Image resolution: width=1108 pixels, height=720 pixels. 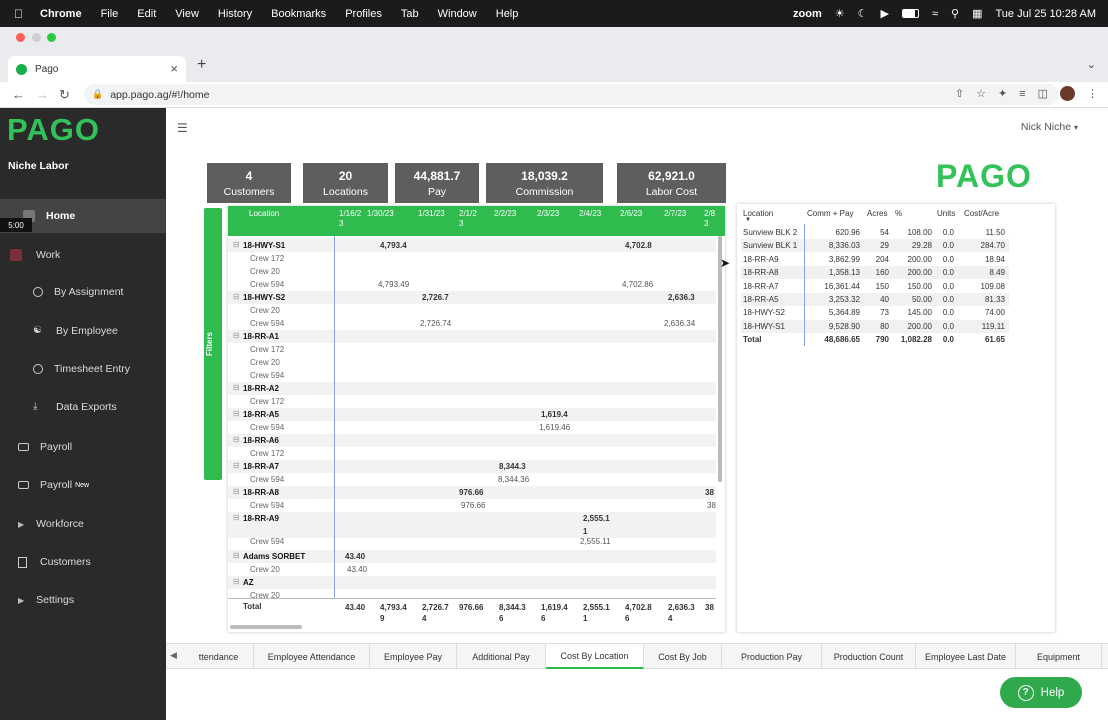 What do you see at coordinates (472, 310) in the screenshot?
I see `crew-row: Crew 20` at bounding box center [472, 310].